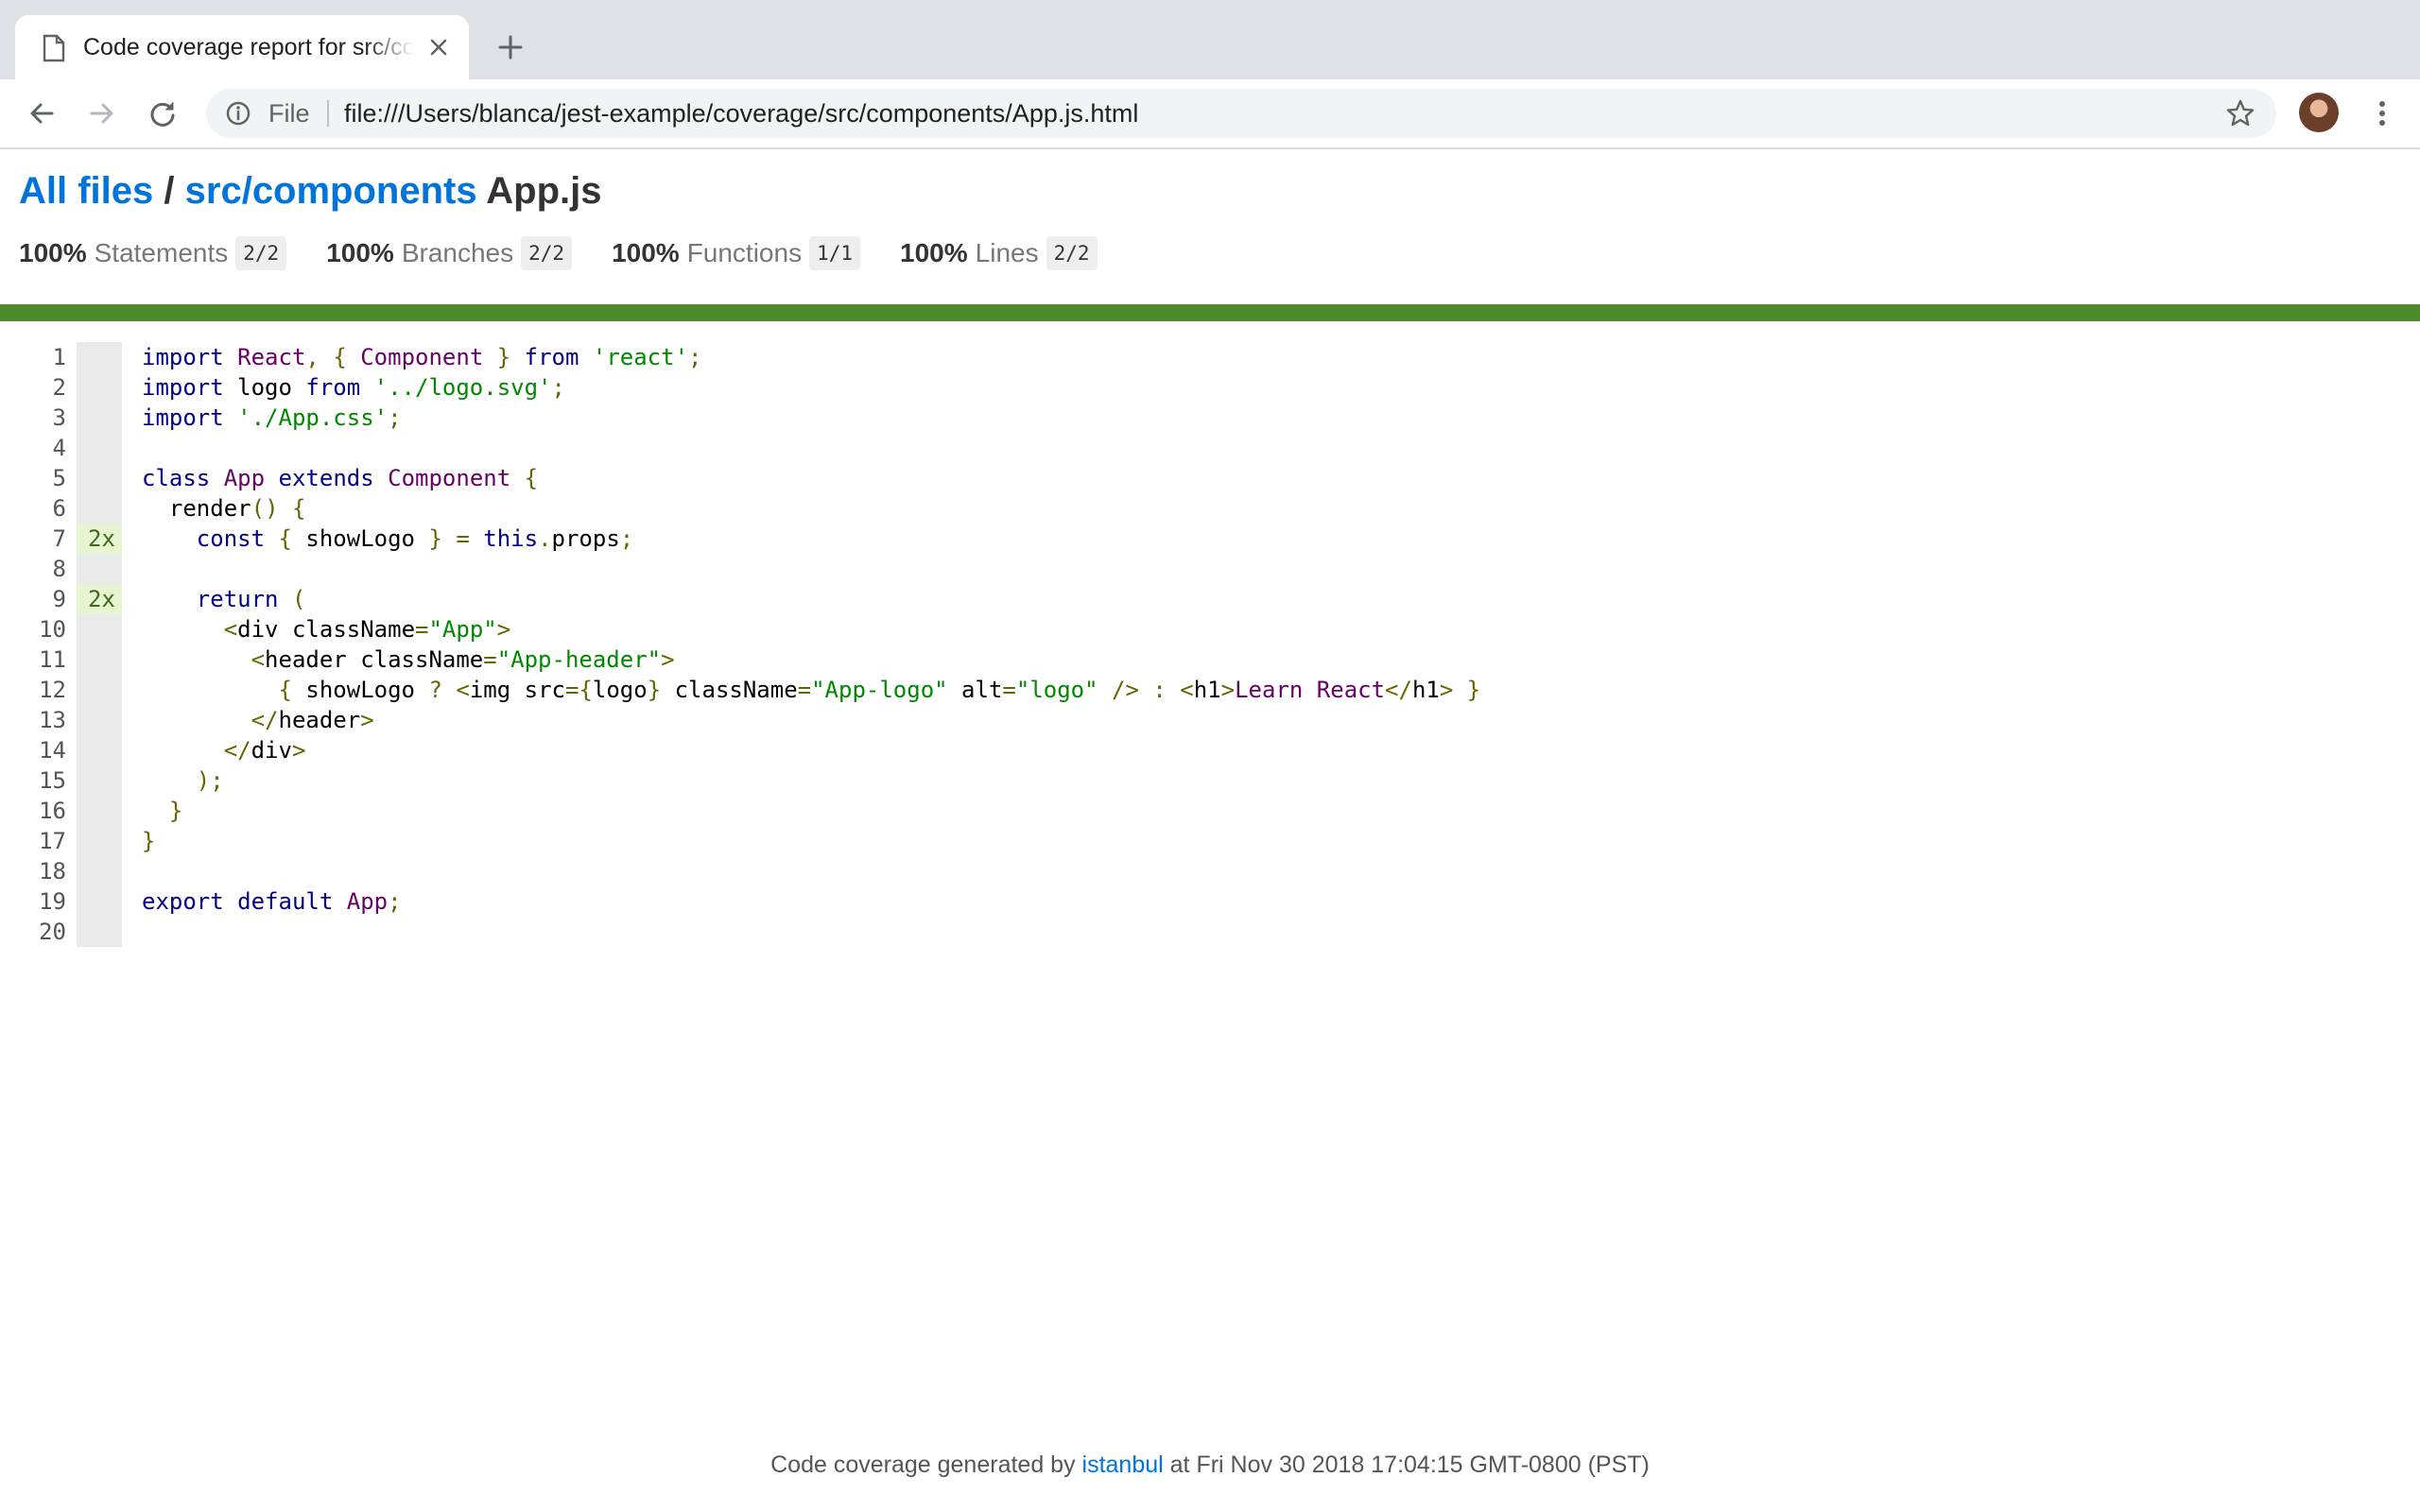 This screenshot has width=2420, height=1512. What do you see at coordinates (2382, 113) in the screenshot?
I see `kebab-menu-icon` at bounding box center [2382, 113].